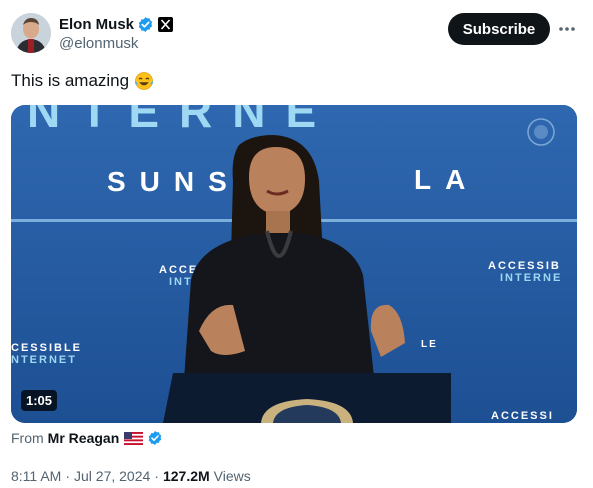 The image size is (593, 488). I want to click on tweet-time: 8:11 AM, so click(36, 476).